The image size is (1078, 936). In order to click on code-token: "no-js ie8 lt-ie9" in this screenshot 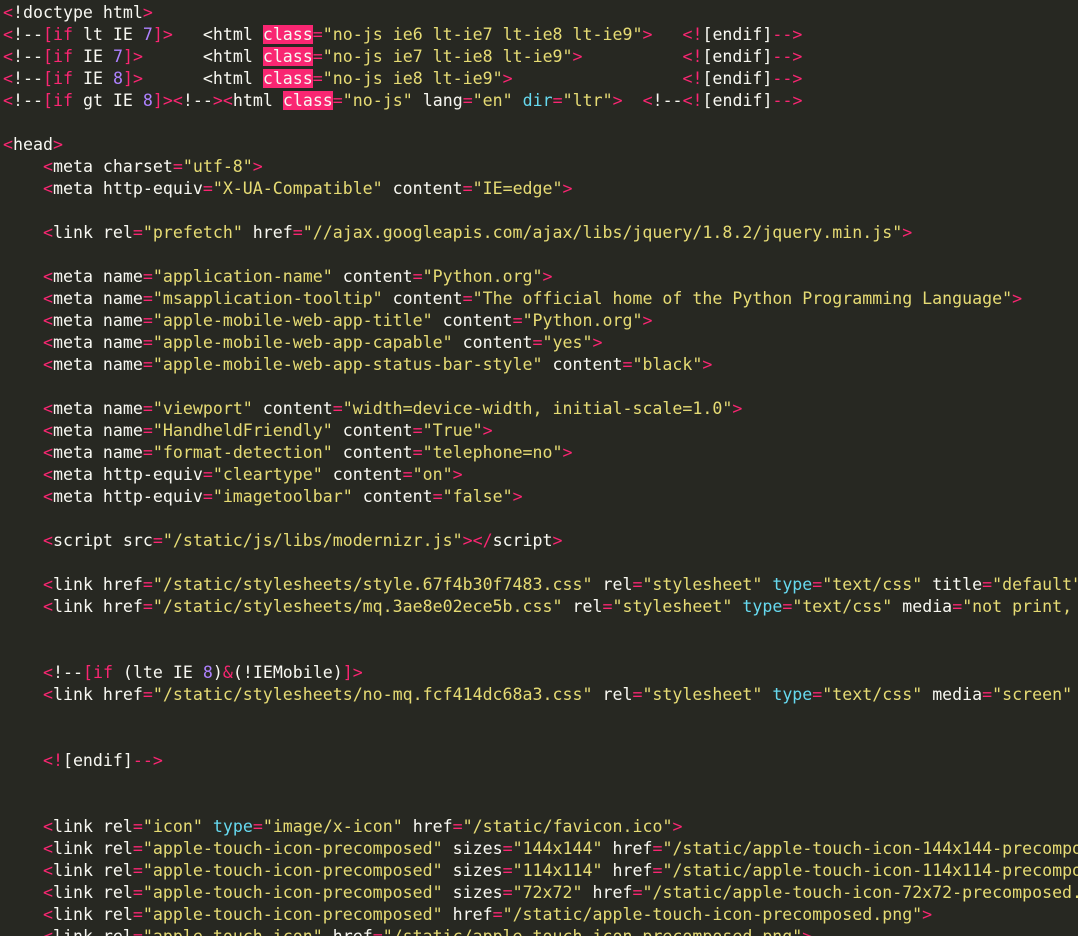, I will do `click(412, 78)`.